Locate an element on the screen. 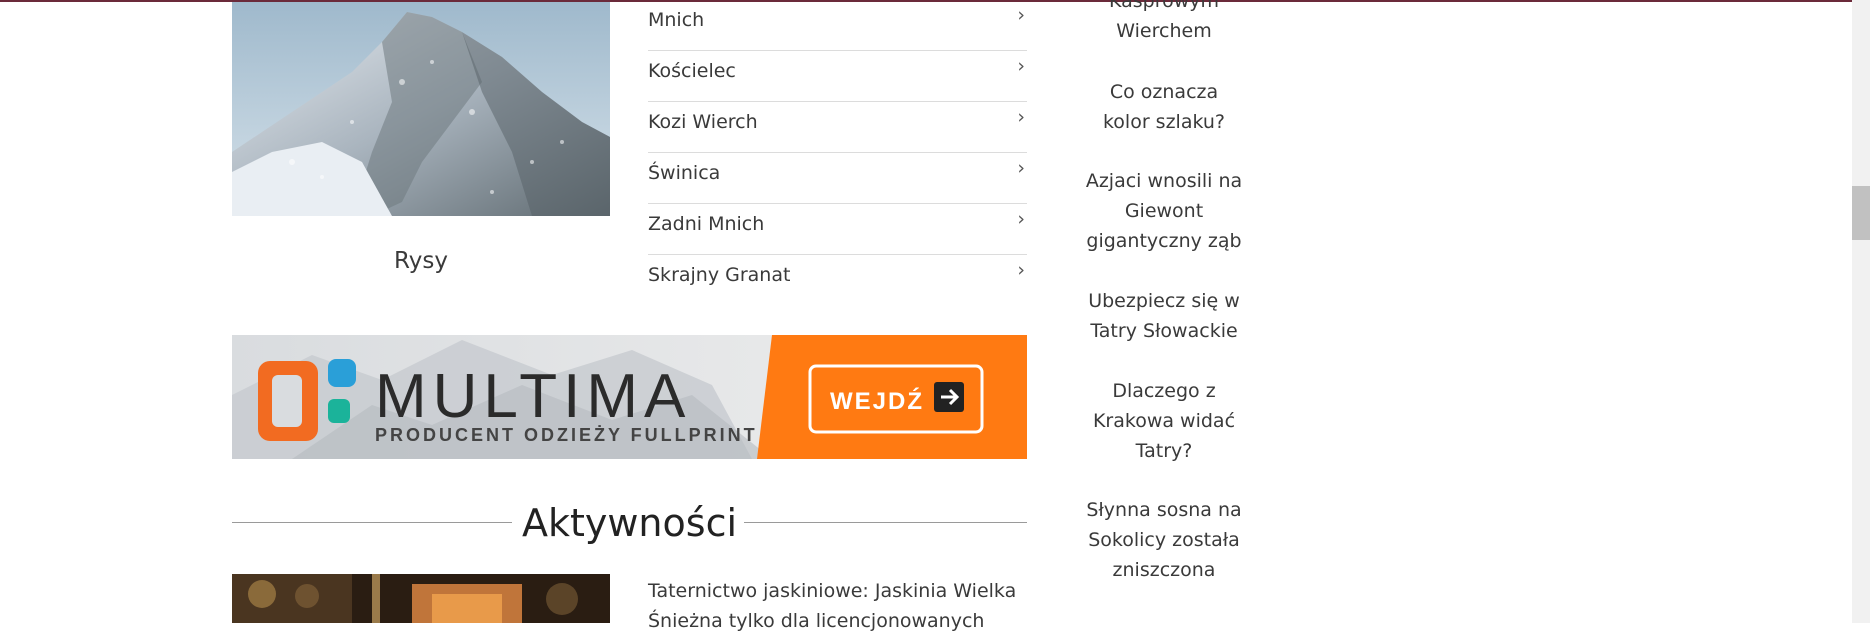 This screenshot has height=636, width=1870. sidebar-item-line: Giewont is located at coordinates (1164, 211).